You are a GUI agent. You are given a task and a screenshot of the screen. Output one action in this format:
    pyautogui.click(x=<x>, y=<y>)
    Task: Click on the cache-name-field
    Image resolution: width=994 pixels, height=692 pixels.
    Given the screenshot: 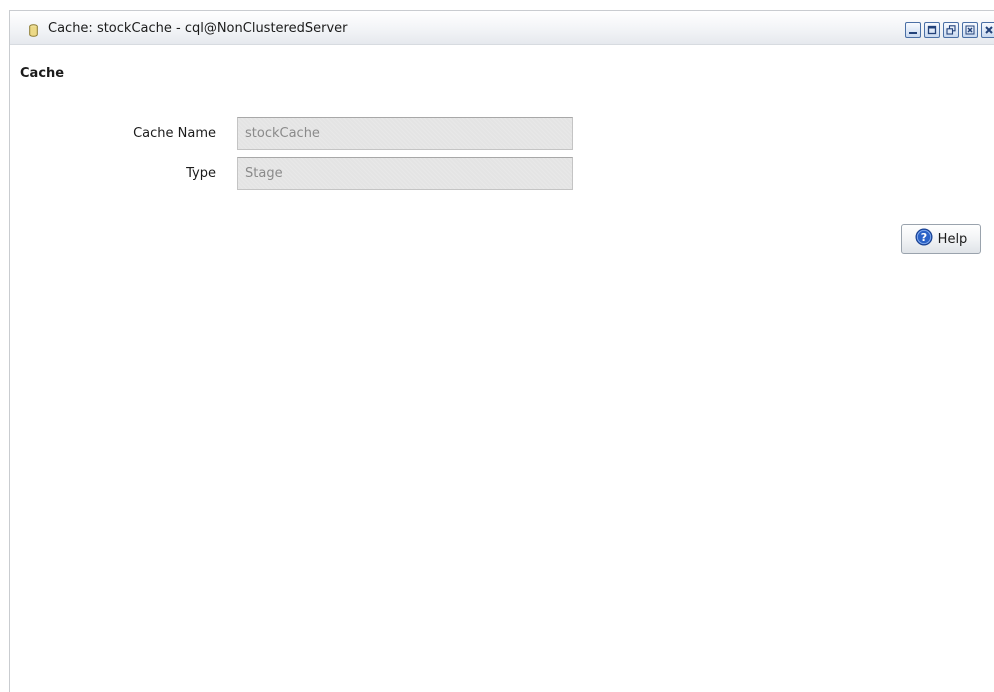 What is the action you would take?
    pyautogui.click(x=405, y=133)
    